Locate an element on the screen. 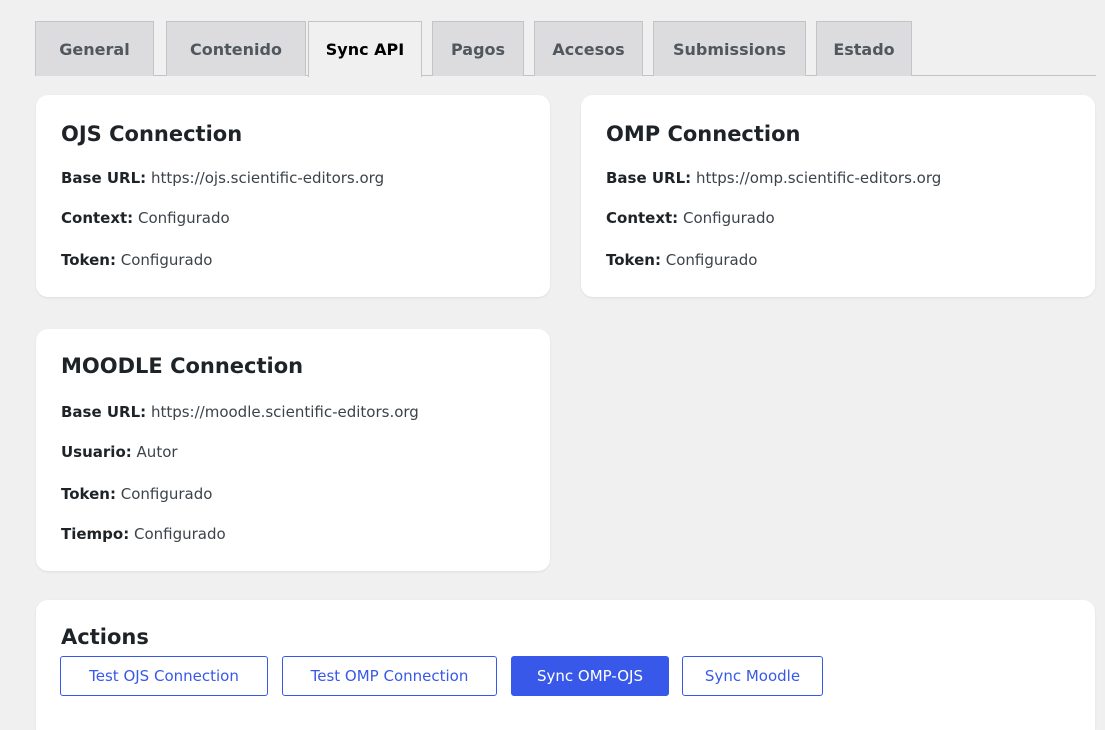 The height and width of the screenshot is (730, 1105). moodle-time-label: Tiempo: is located at coordinates (95, 534).